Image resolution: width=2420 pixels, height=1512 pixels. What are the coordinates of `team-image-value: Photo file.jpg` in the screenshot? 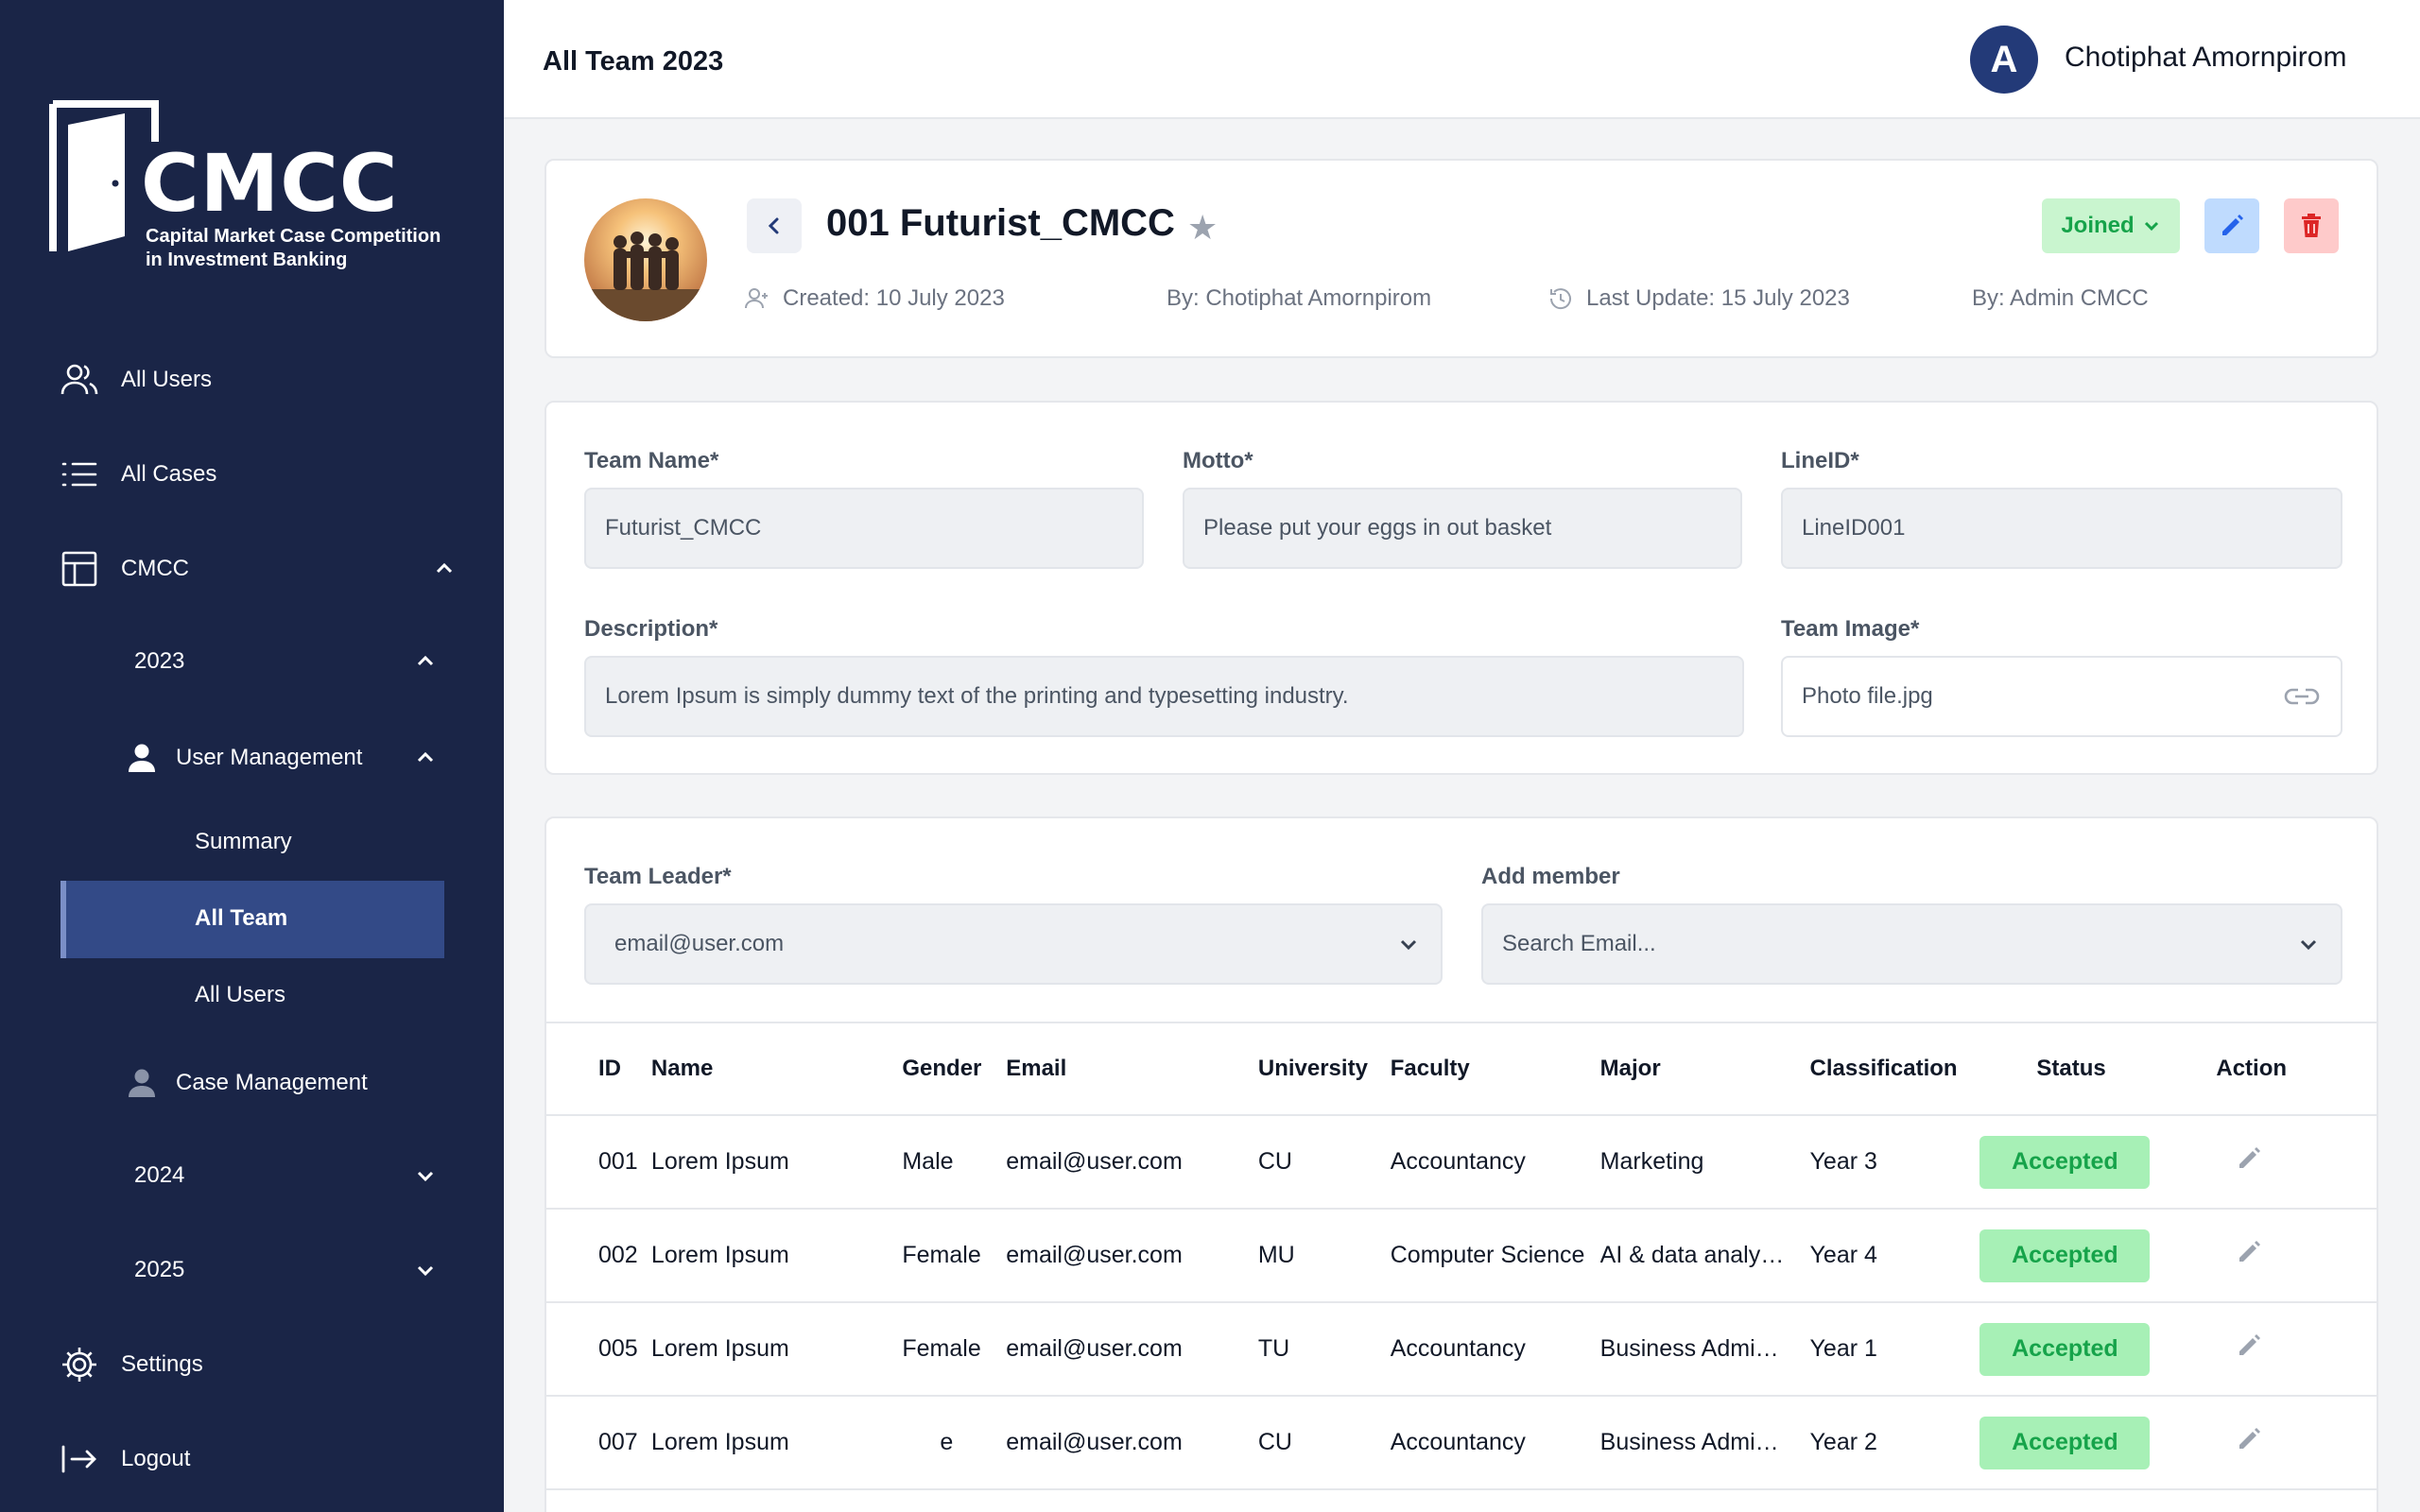 It's located at (1867, 696).